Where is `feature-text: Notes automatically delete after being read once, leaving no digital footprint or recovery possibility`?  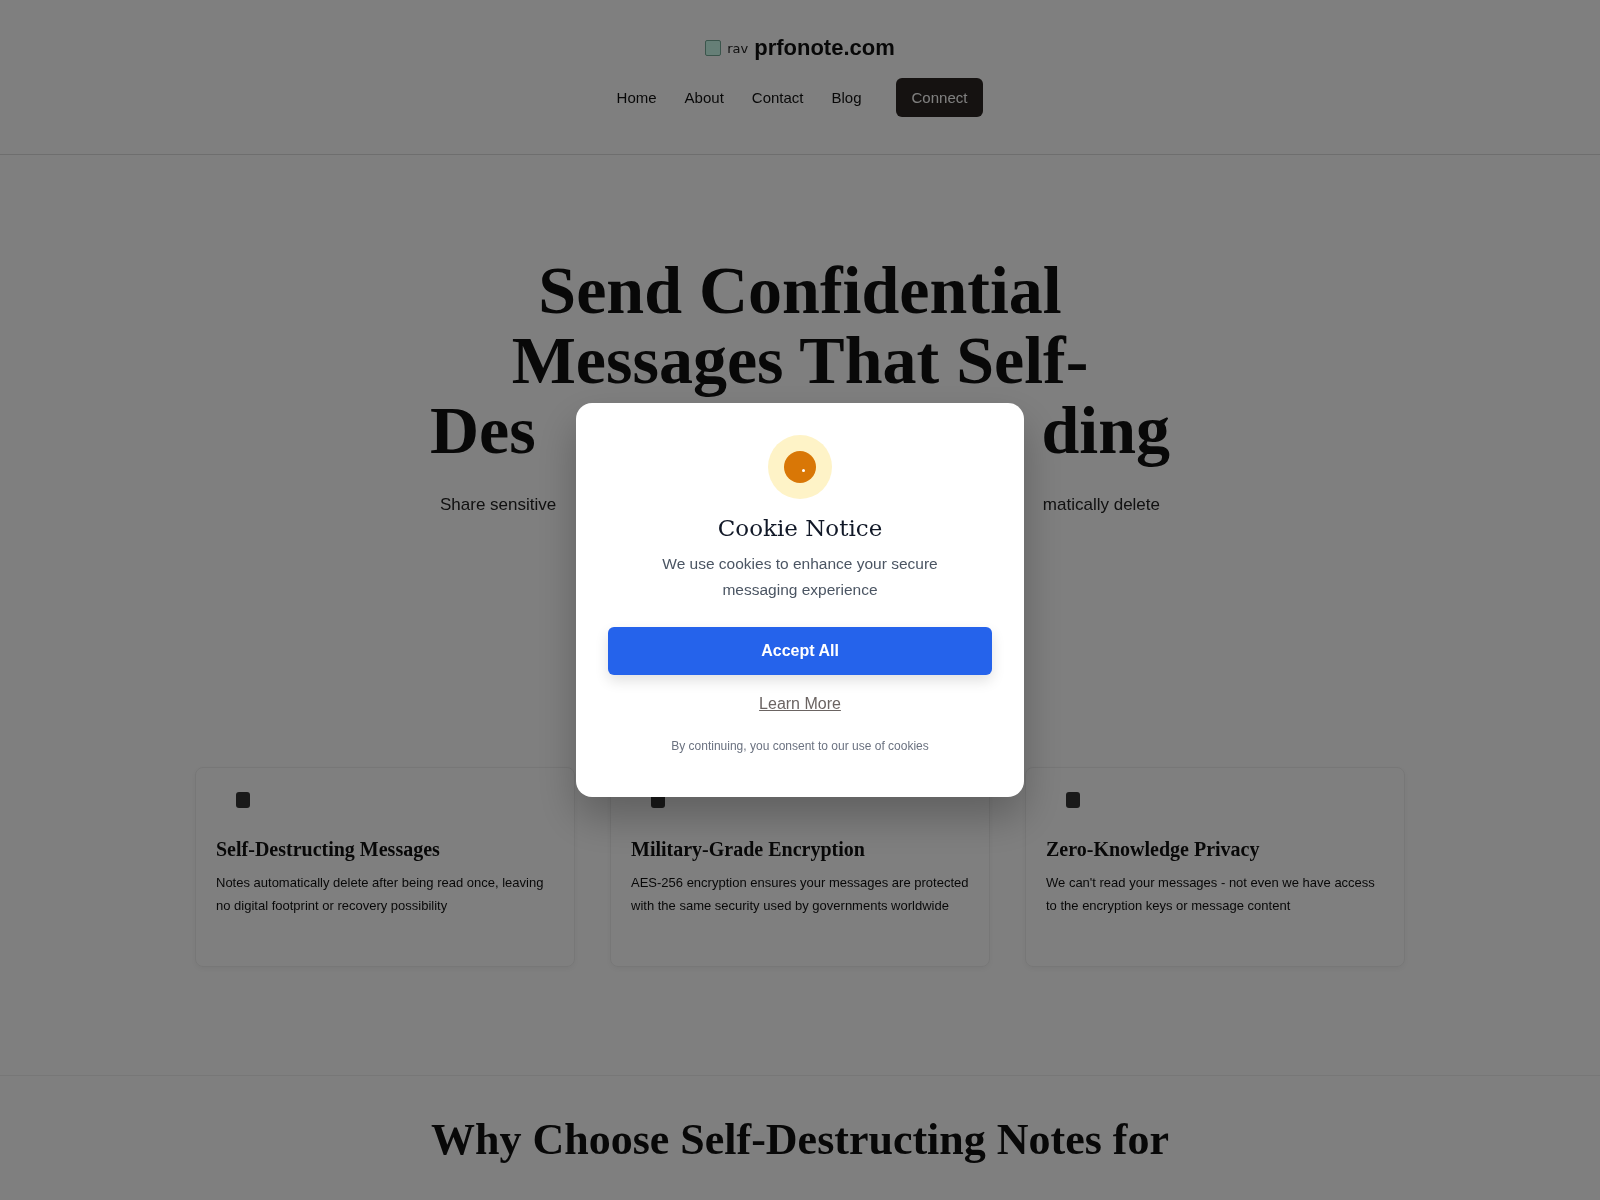
feature-text: Notes automatically delete after being read once, leaving no digital footprint or recovery possibility is located at coordinates (380, 894).